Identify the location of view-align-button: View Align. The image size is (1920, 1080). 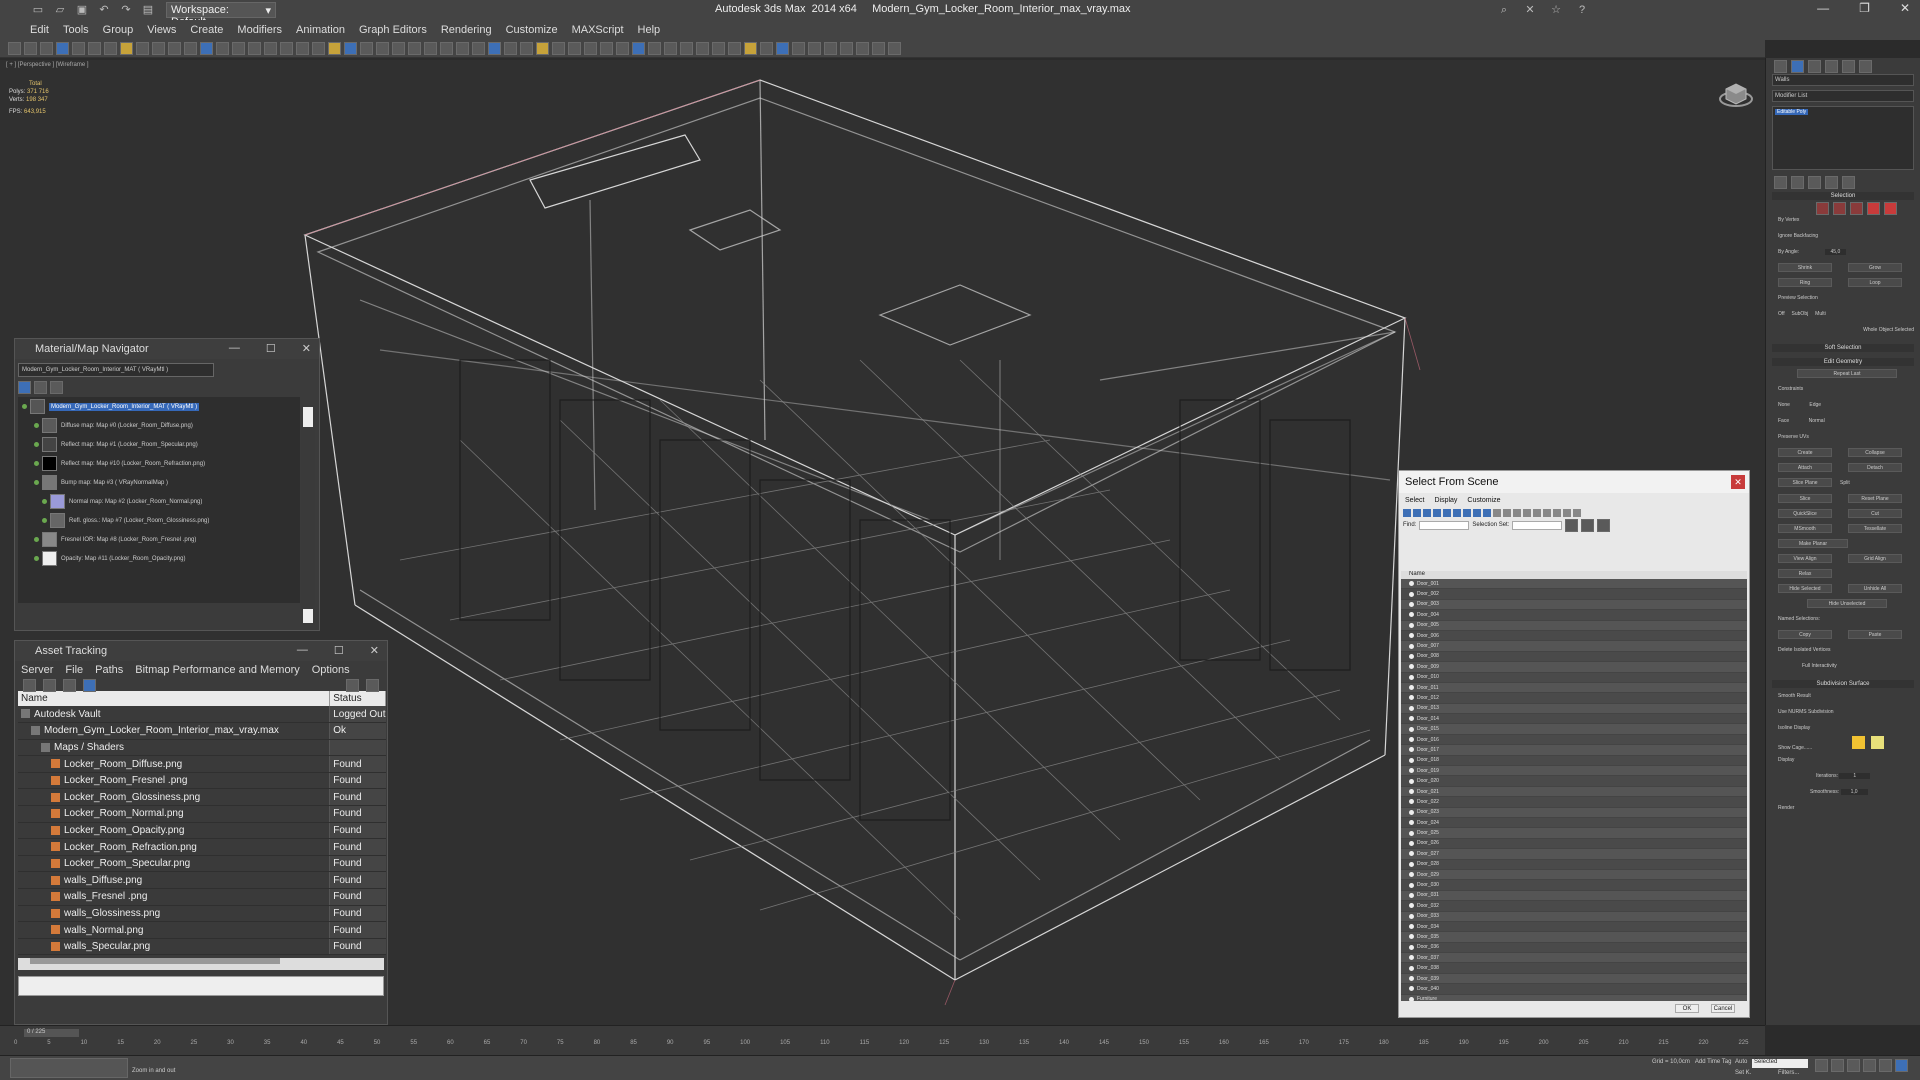
(1805, 558).